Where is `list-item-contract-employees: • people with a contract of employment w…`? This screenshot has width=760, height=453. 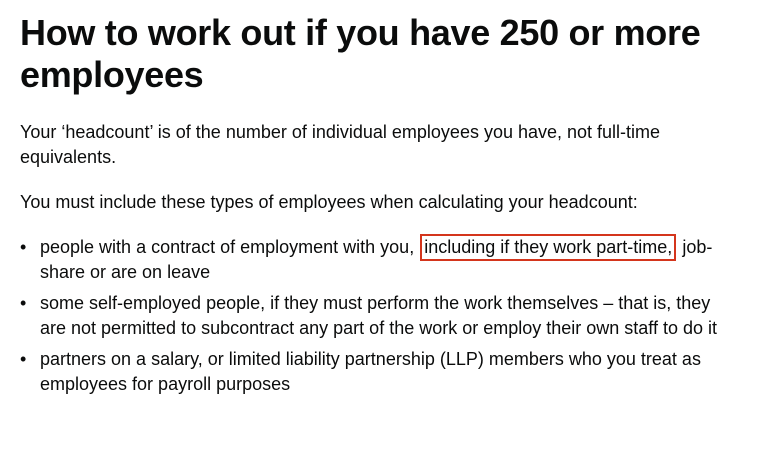 list-item-contract-employees: • people with a contract of employment w… is located at coordinates (380, 259).